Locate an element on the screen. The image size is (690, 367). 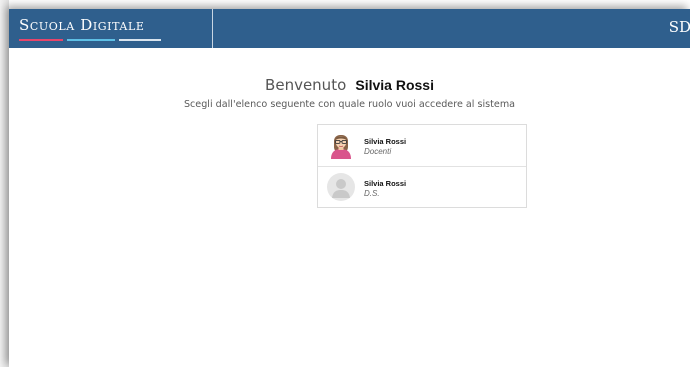
role-item-ds: Silvia Rossi D.S. is located at coordinates (422, 186).